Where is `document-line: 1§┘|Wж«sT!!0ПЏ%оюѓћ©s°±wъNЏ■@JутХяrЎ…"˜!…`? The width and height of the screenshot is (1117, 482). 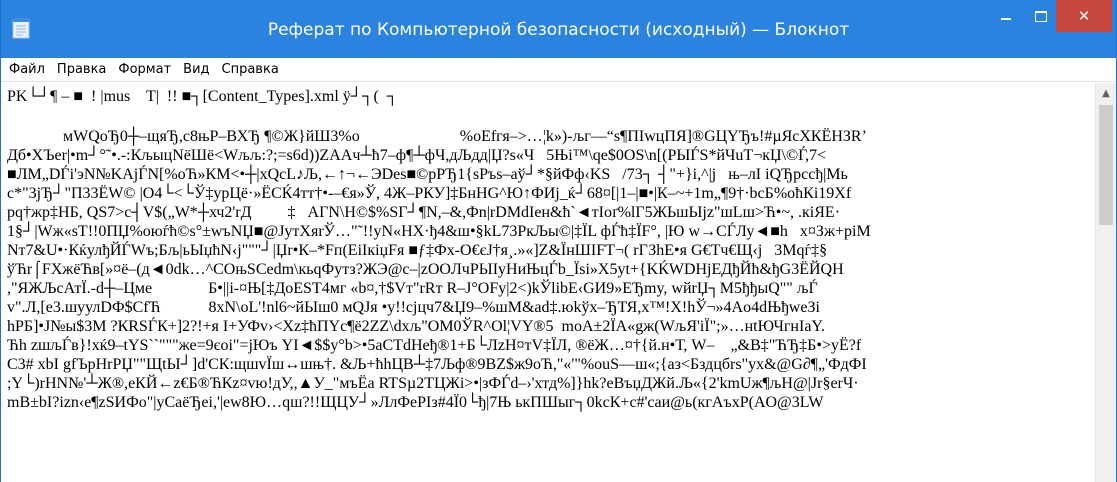 document-line: 1§┘|Wж«sT!!0ПЏ%оюѓћ©s°±wъNЏ■@JутХяrЎ…"˜!… is located at coordinates (439, 231).